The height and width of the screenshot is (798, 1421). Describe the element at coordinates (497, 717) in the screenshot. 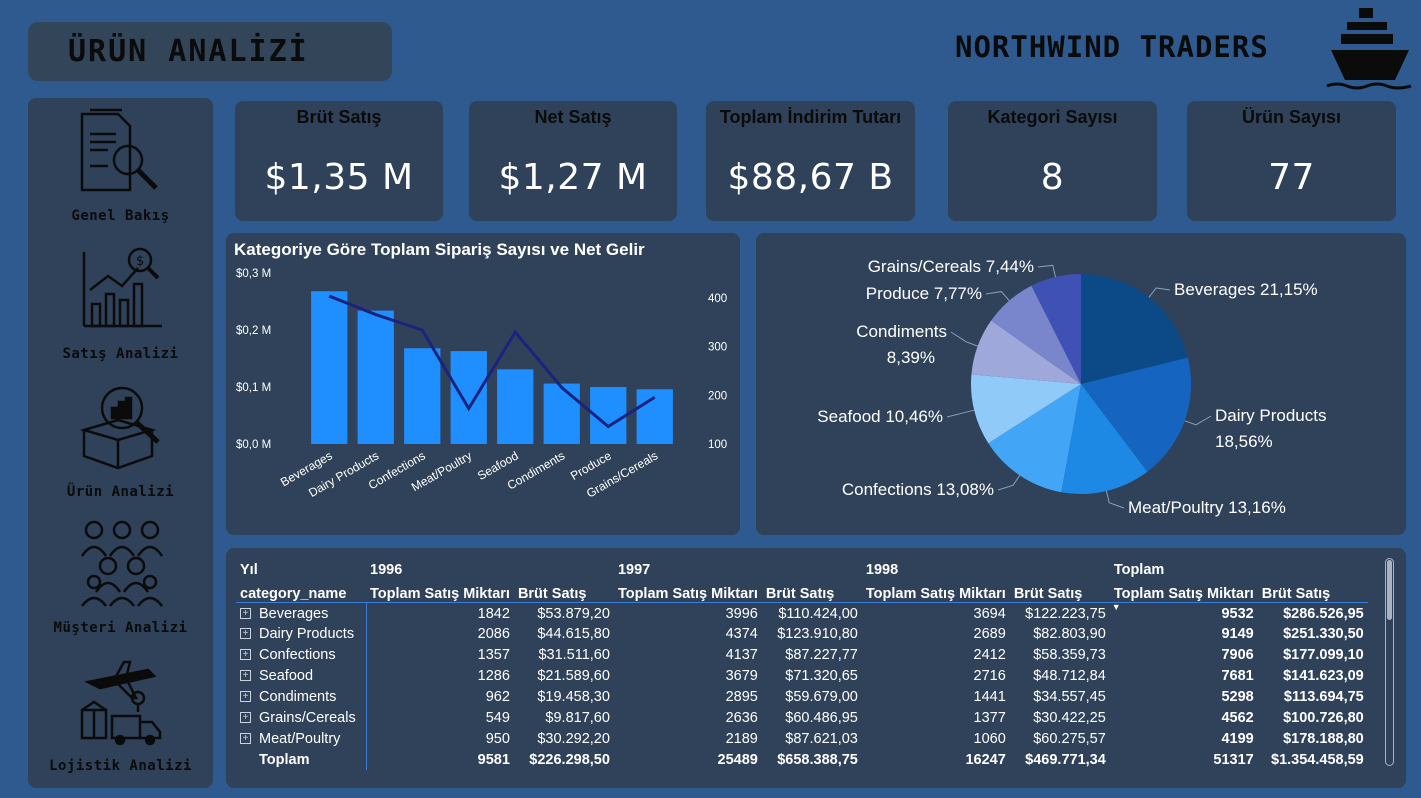

I see `qty-cell: 549` at that location.